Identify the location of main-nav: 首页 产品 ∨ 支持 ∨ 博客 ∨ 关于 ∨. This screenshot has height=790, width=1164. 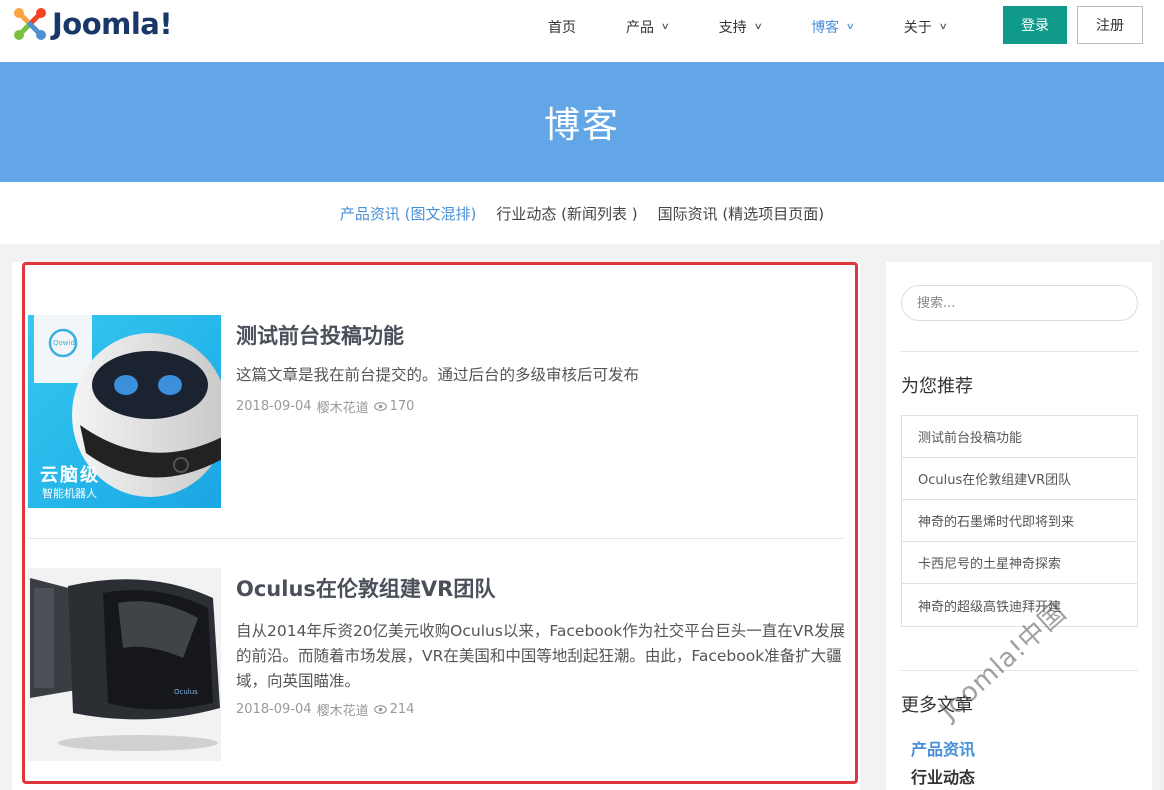
(739, 27).